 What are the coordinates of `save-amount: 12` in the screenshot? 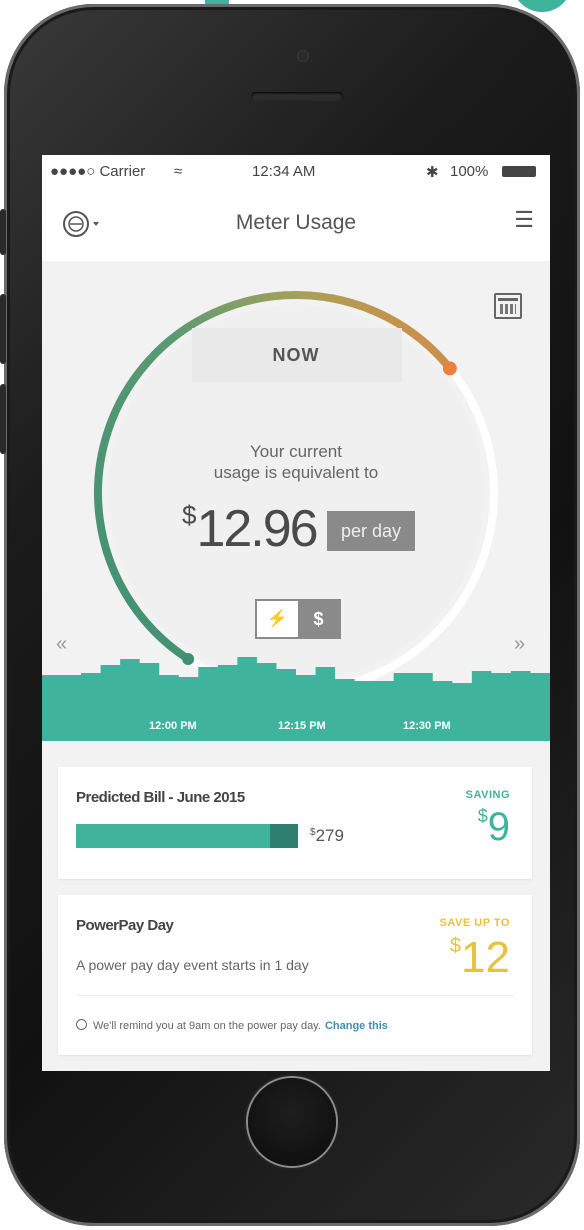 It's located at (485, 957).